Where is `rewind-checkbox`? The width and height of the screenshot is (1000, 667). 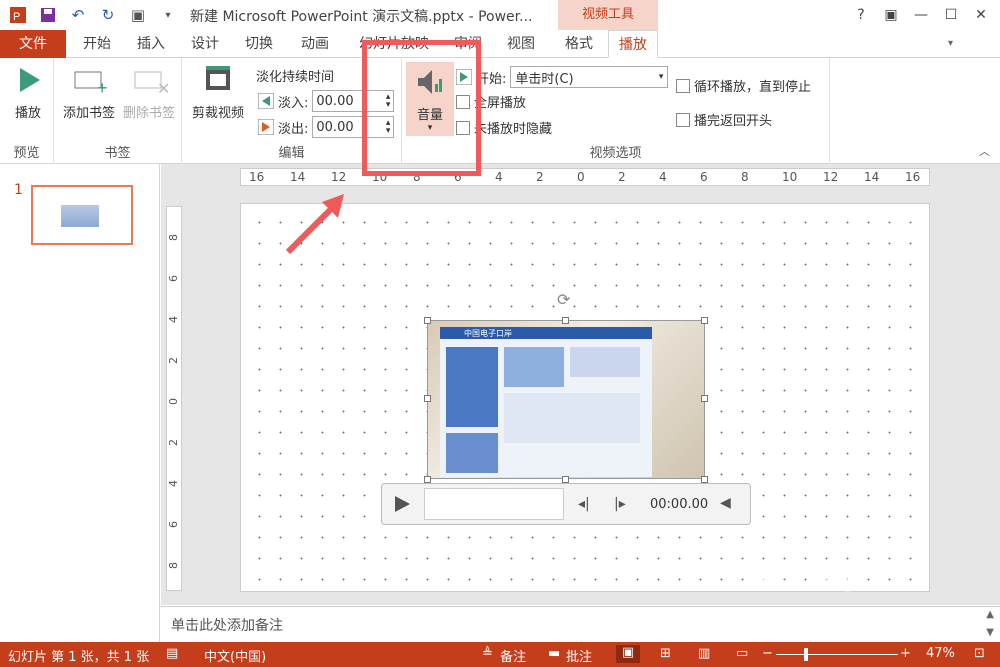 rewind-checkbox is located at coordinates (683, 119).